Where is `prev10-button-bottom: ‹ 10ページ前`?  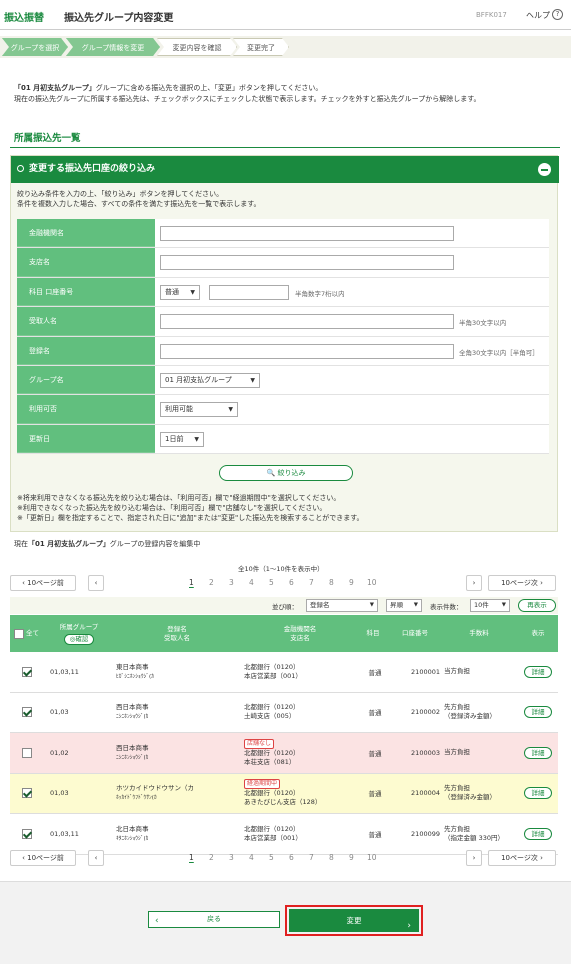 prev10-button-bottom: ‹ 10ページ前 is located at coordinates (43, 858).